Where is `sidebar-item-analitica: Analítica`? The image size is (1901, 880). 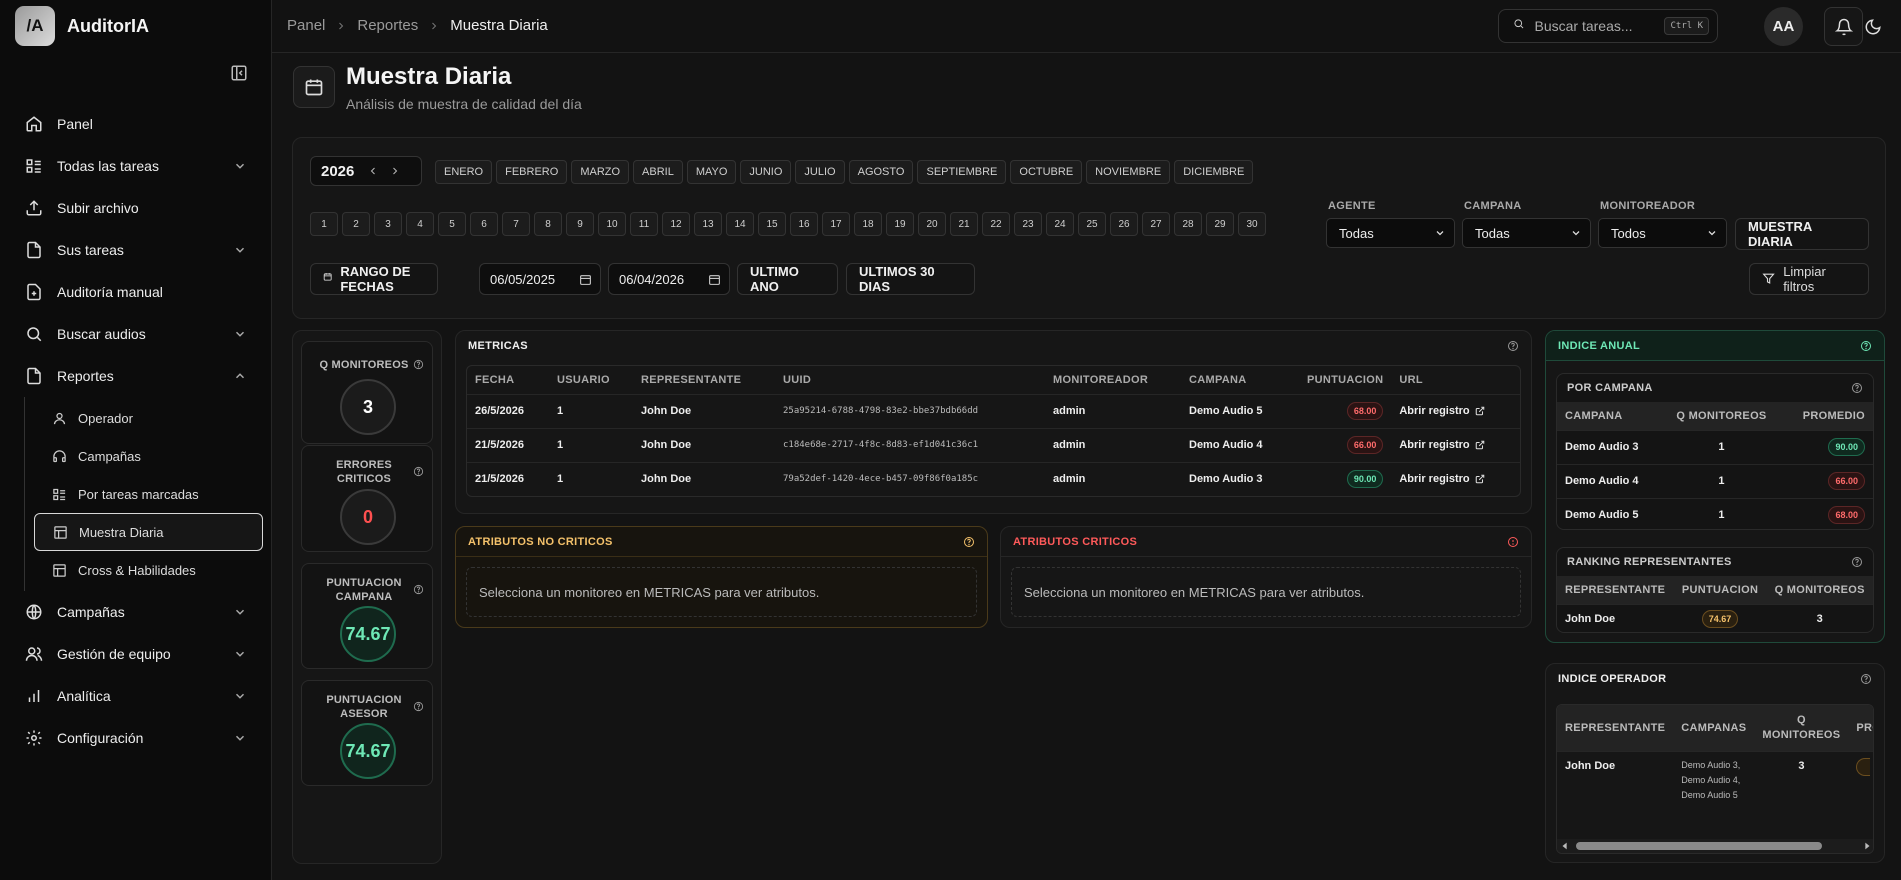
sidebar-item-analitica: Analítica is located at coordinates (136, 696).